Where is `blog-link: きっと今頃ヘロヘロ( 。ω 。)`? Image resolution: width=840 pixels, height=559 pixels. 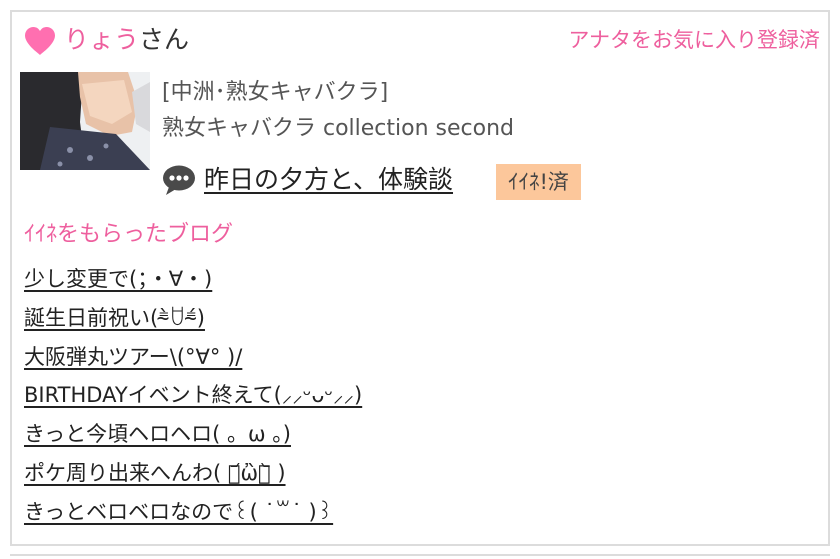
blog-link: きっと今頃ヘロヘロ( 。ω 。) is located at coordinates (157, 434).